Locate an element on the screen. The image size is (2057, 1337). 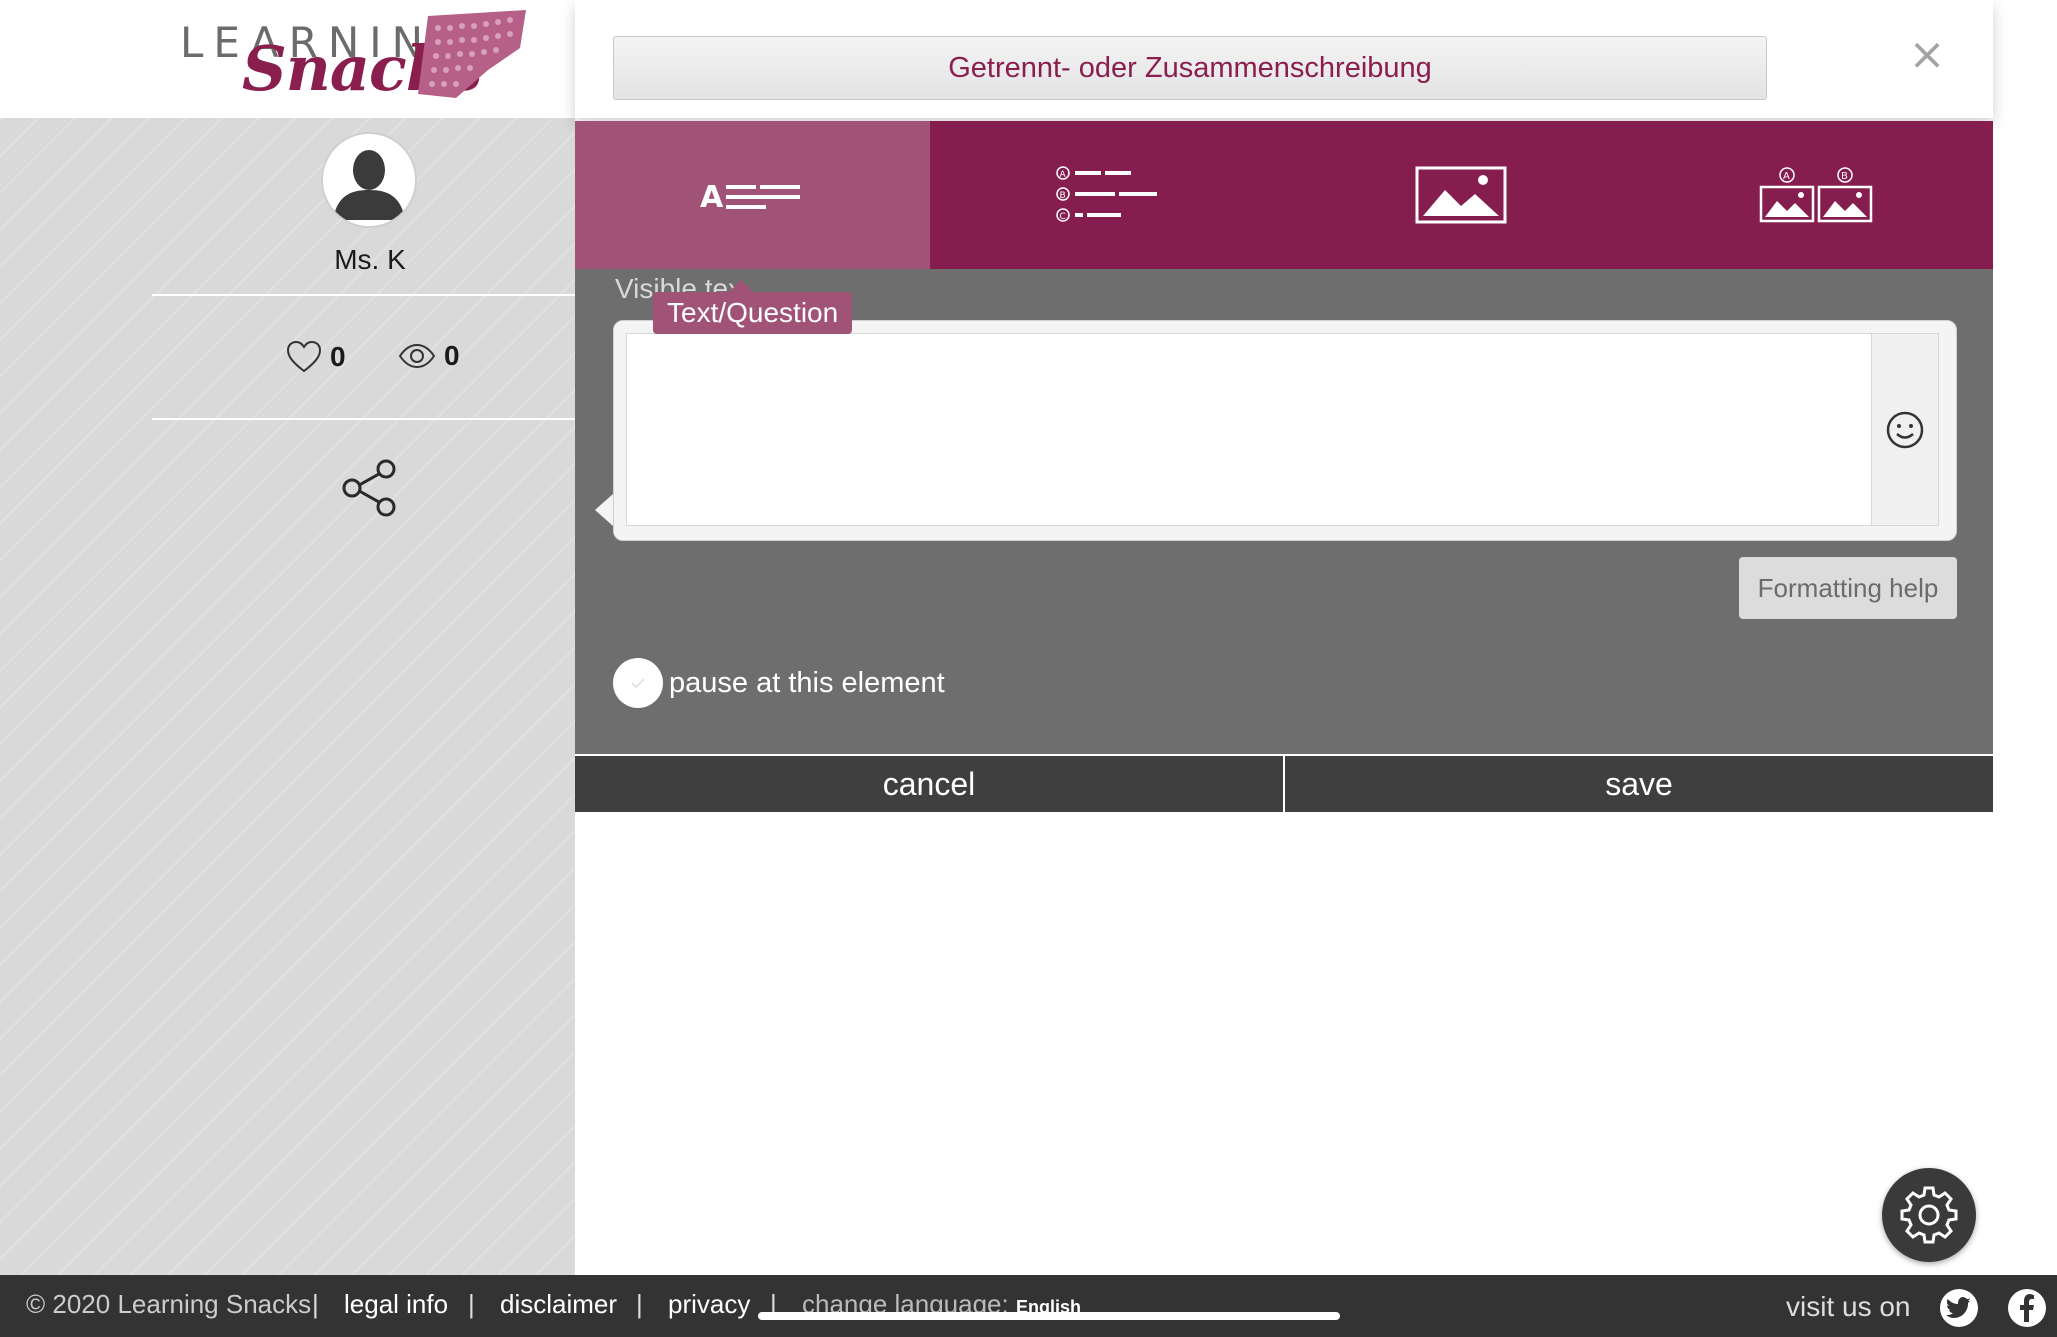
facebook-link is located at coordinates (2027, 1308).